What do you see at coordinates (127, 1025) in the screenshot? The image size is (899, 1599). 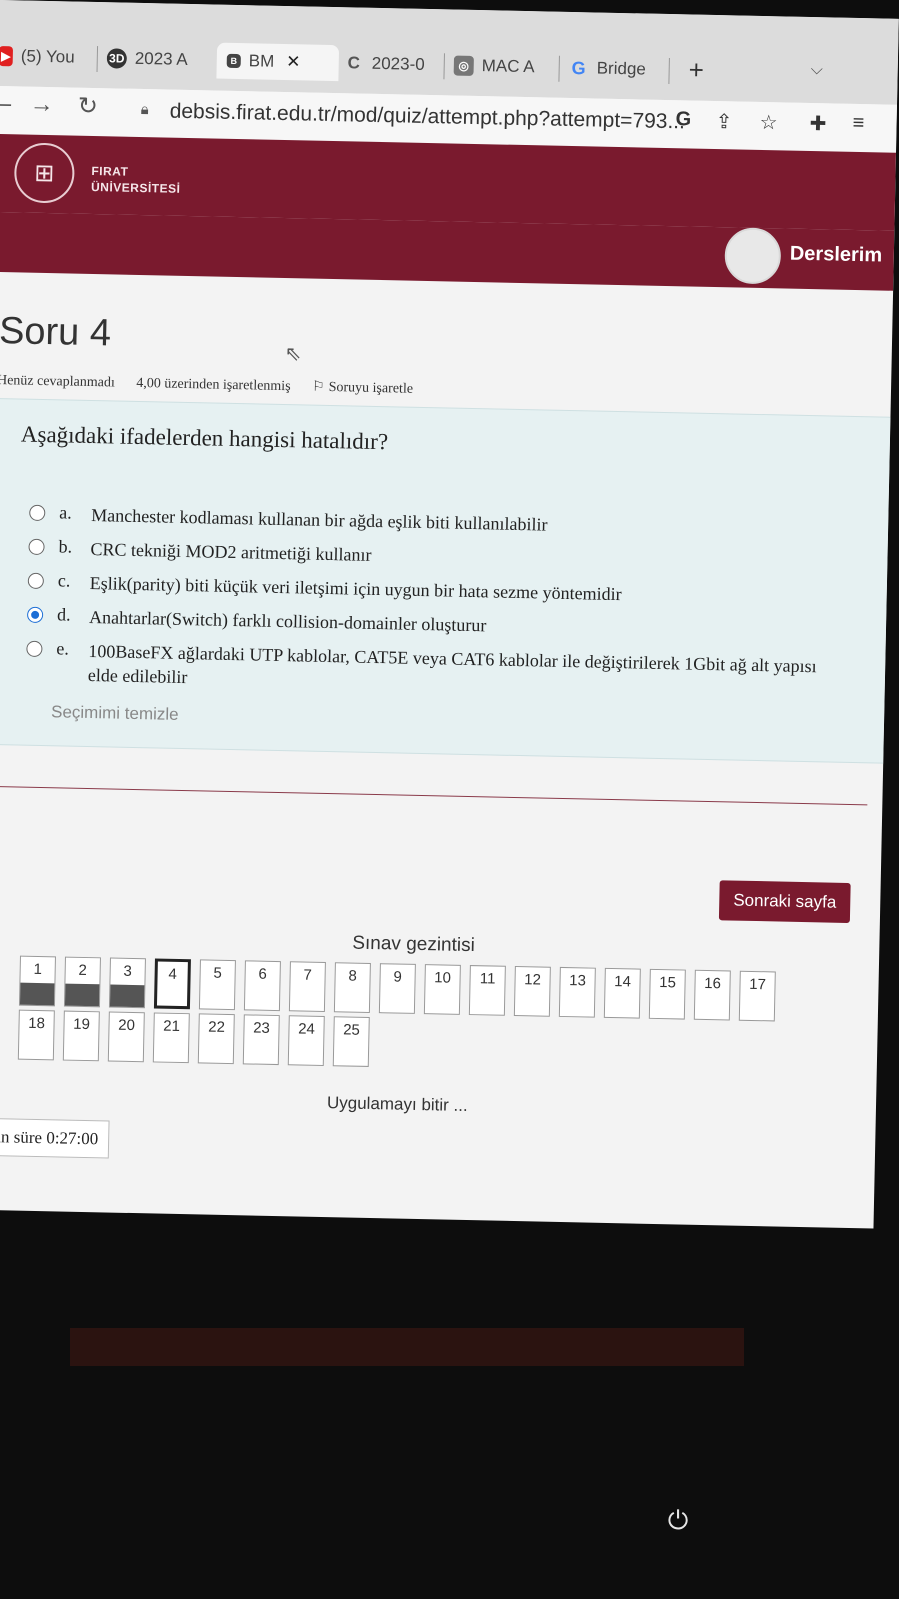 I see `quiz-nav-number: 20` at bounding box center [127, 1025].